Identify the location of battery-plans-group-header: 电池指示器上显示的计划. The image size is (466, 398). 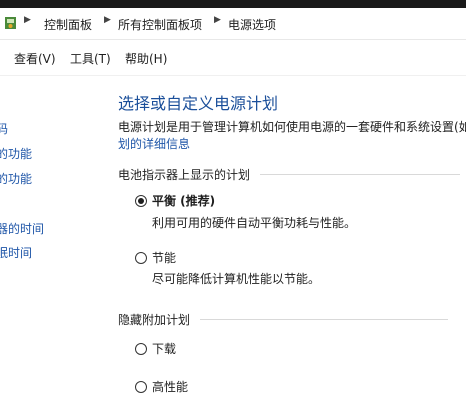
(289, 174).